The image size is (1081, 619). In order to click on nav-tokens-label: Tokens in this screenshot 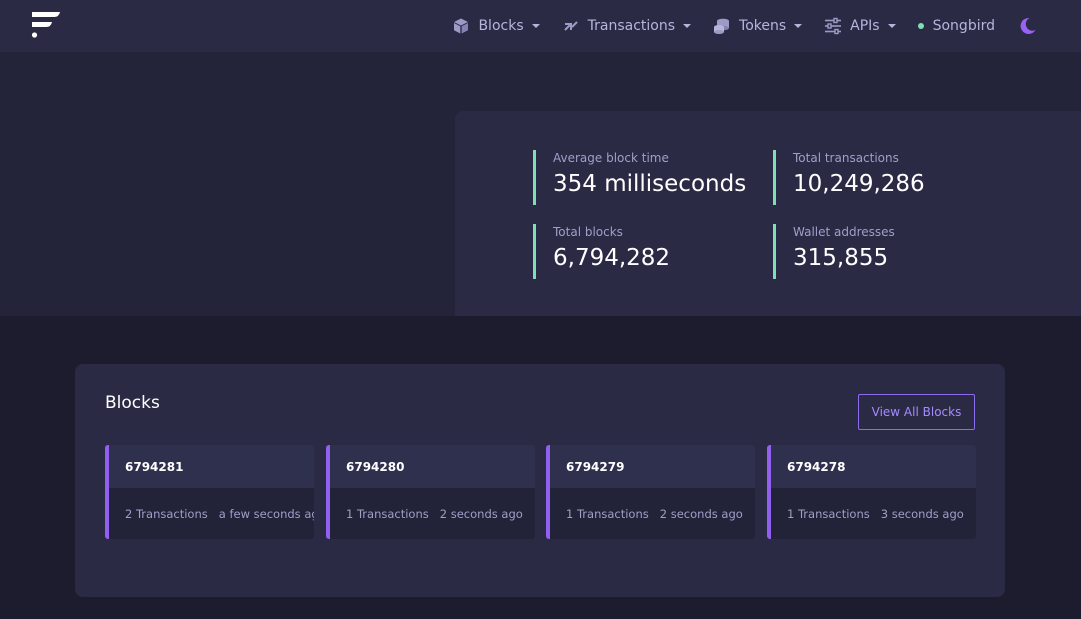, I will do `click(763, 26)`.